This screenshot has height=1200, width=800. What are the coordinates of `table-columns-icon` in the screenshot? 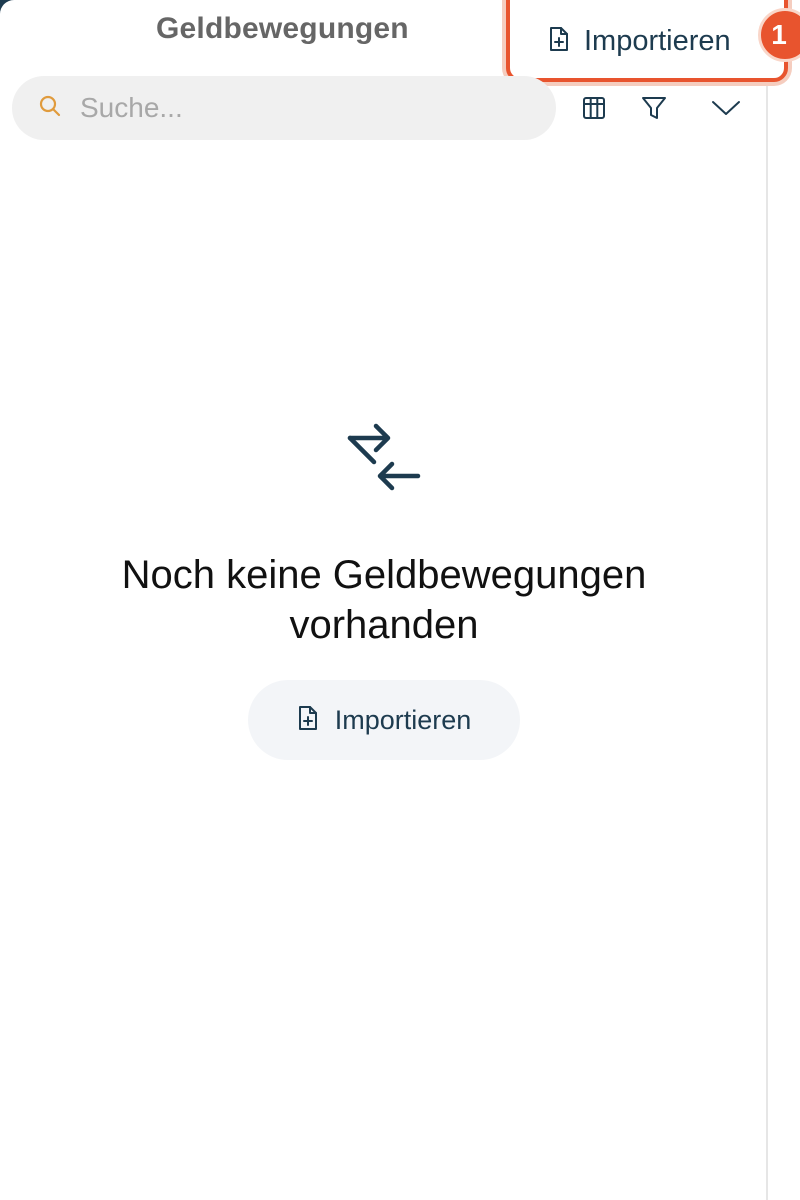 It's located at (594, 108).